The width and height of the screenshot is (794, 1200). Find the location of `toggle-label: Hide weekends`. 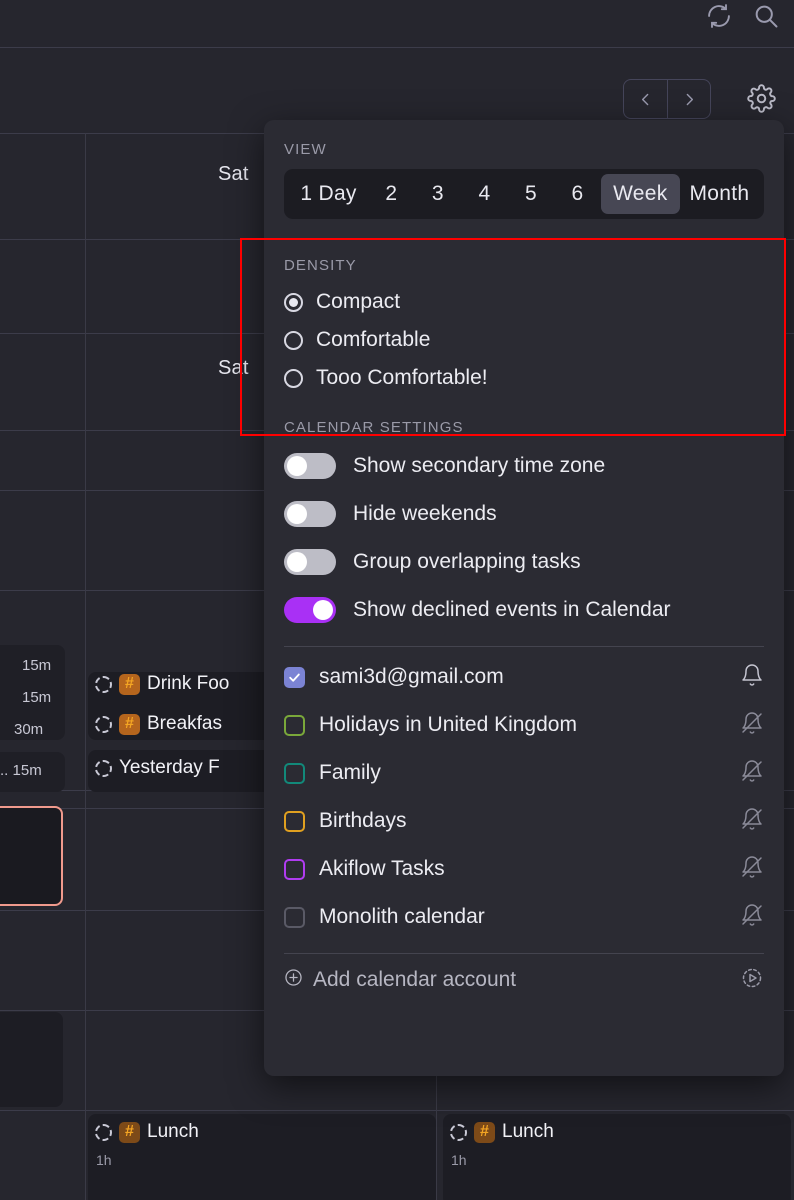

toggle-label: Hide weekends is located at coordinates (425, 513).